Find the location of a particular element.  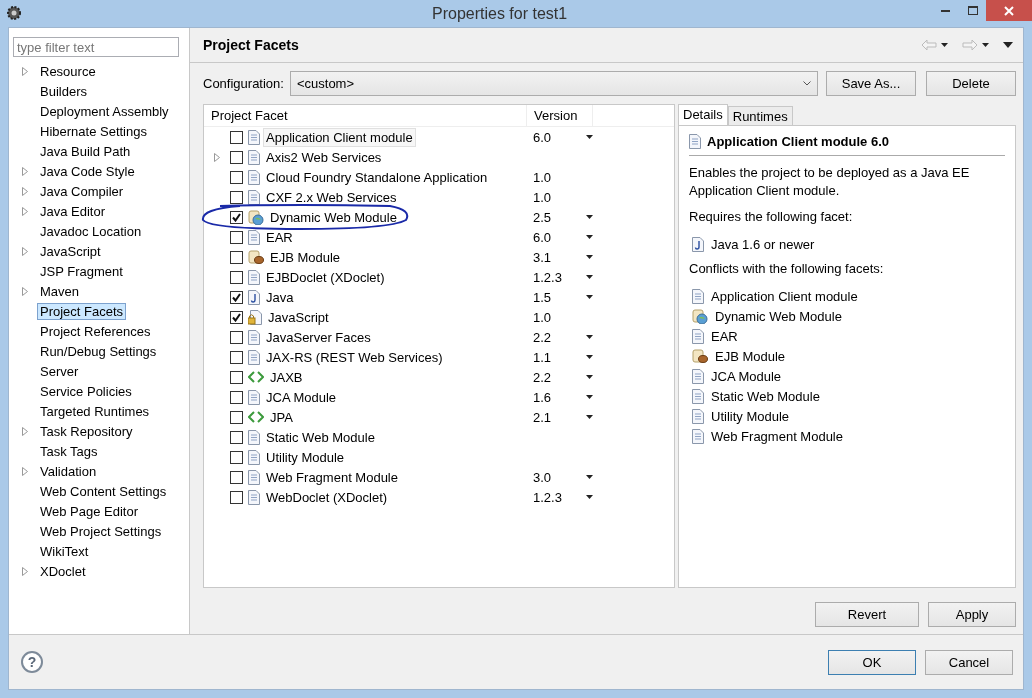

configuration-dropdown: <custom> is located at coordinates (553, 83).